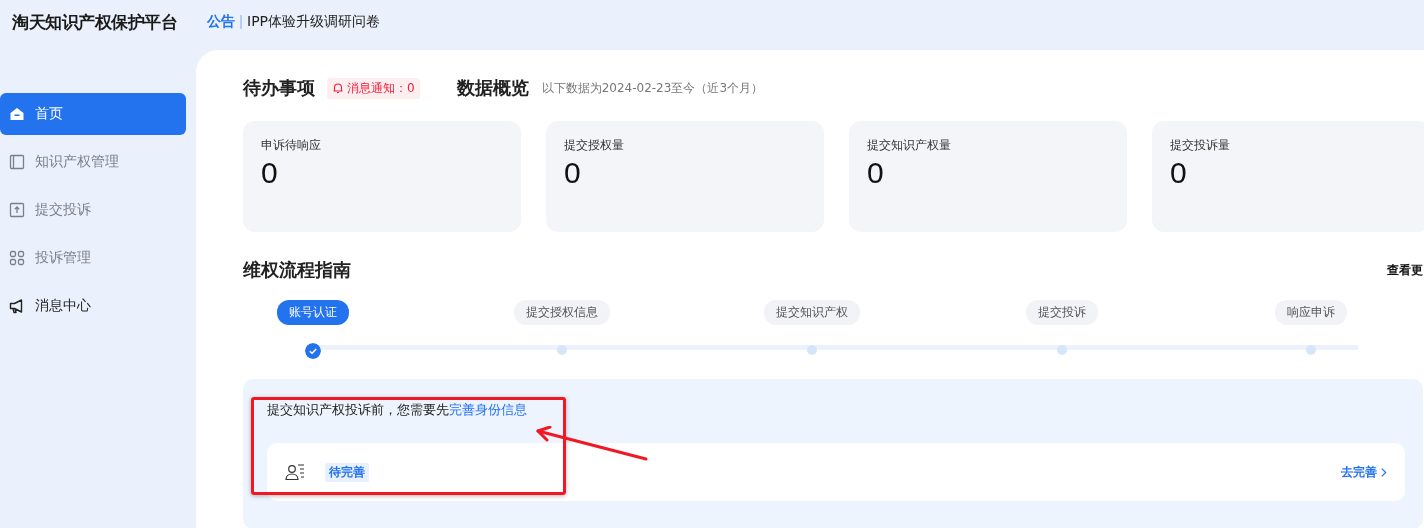 The width and height of the screenshot is (1424, 528). I want to click on section-title: 待办事项, so click(279, 88).